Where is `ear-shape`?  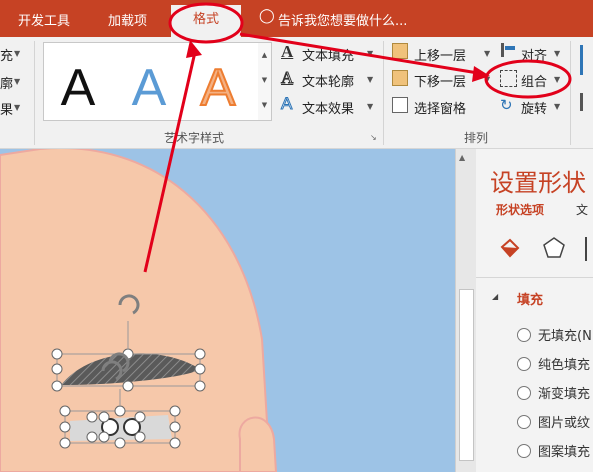
ear-shape is located at coordinates (258, 444).